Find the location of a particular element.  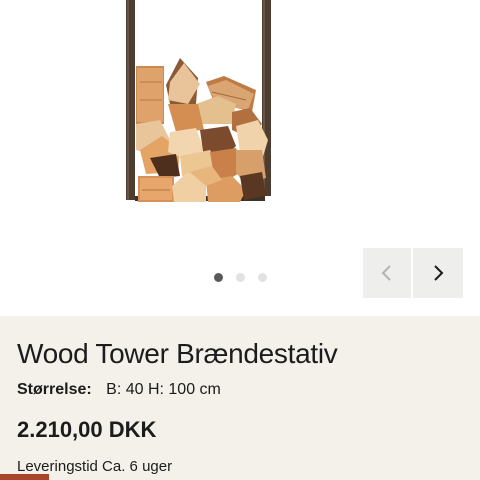

previous-image-button is located at coordinates (387, 273).